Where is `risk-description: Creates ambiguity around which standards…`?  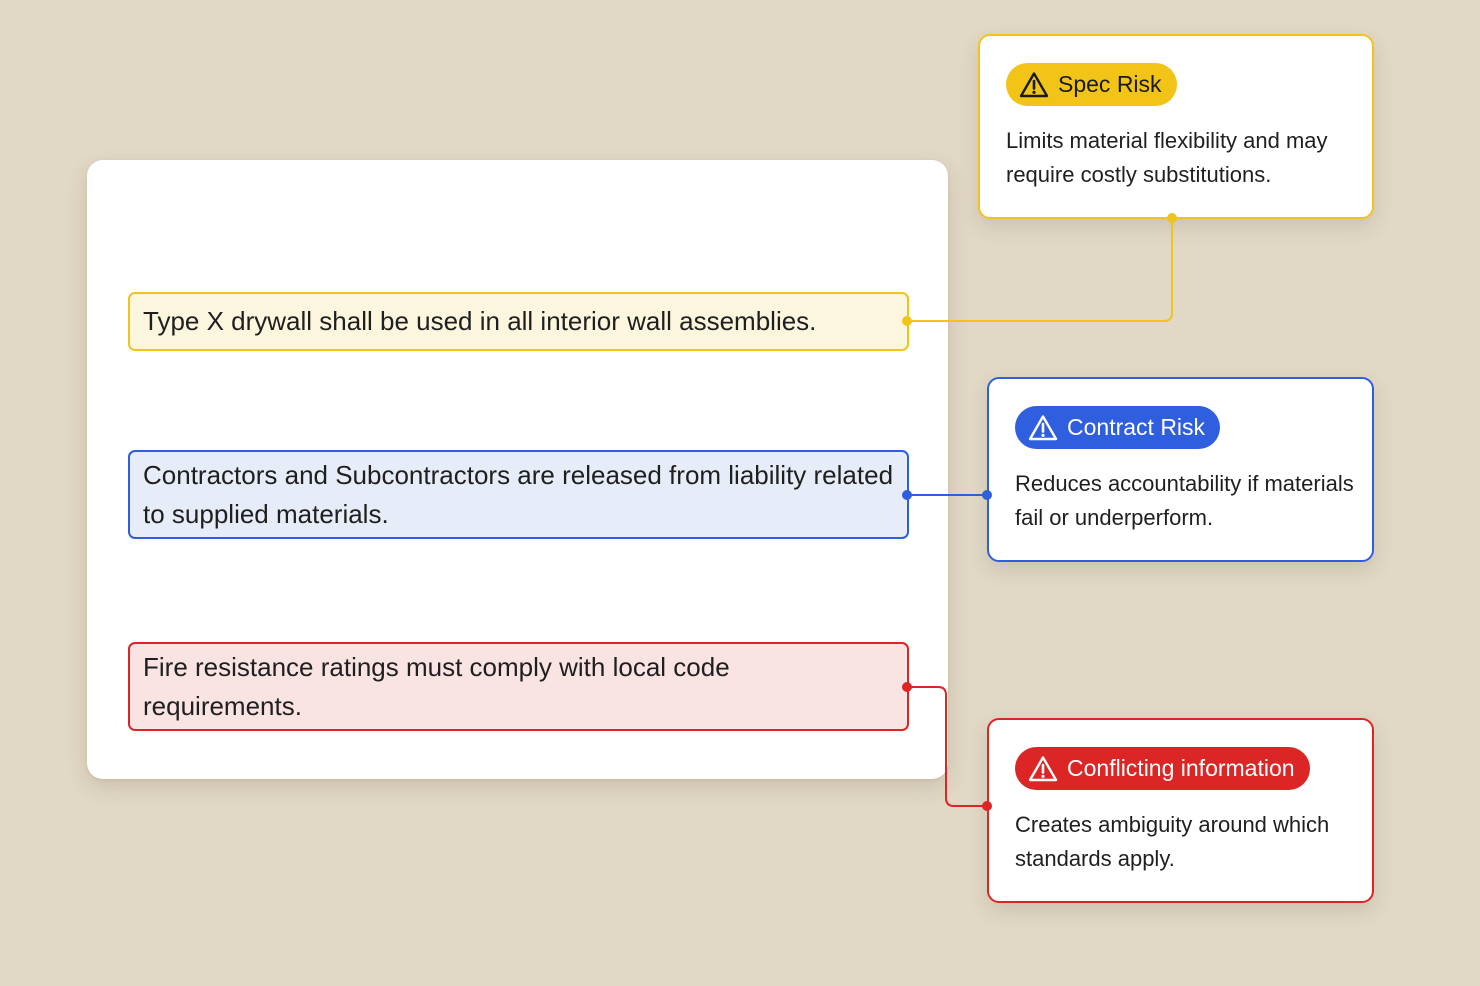
risk-description: Creates ambiguity around which standards… is located at coordinates (1172, 841).